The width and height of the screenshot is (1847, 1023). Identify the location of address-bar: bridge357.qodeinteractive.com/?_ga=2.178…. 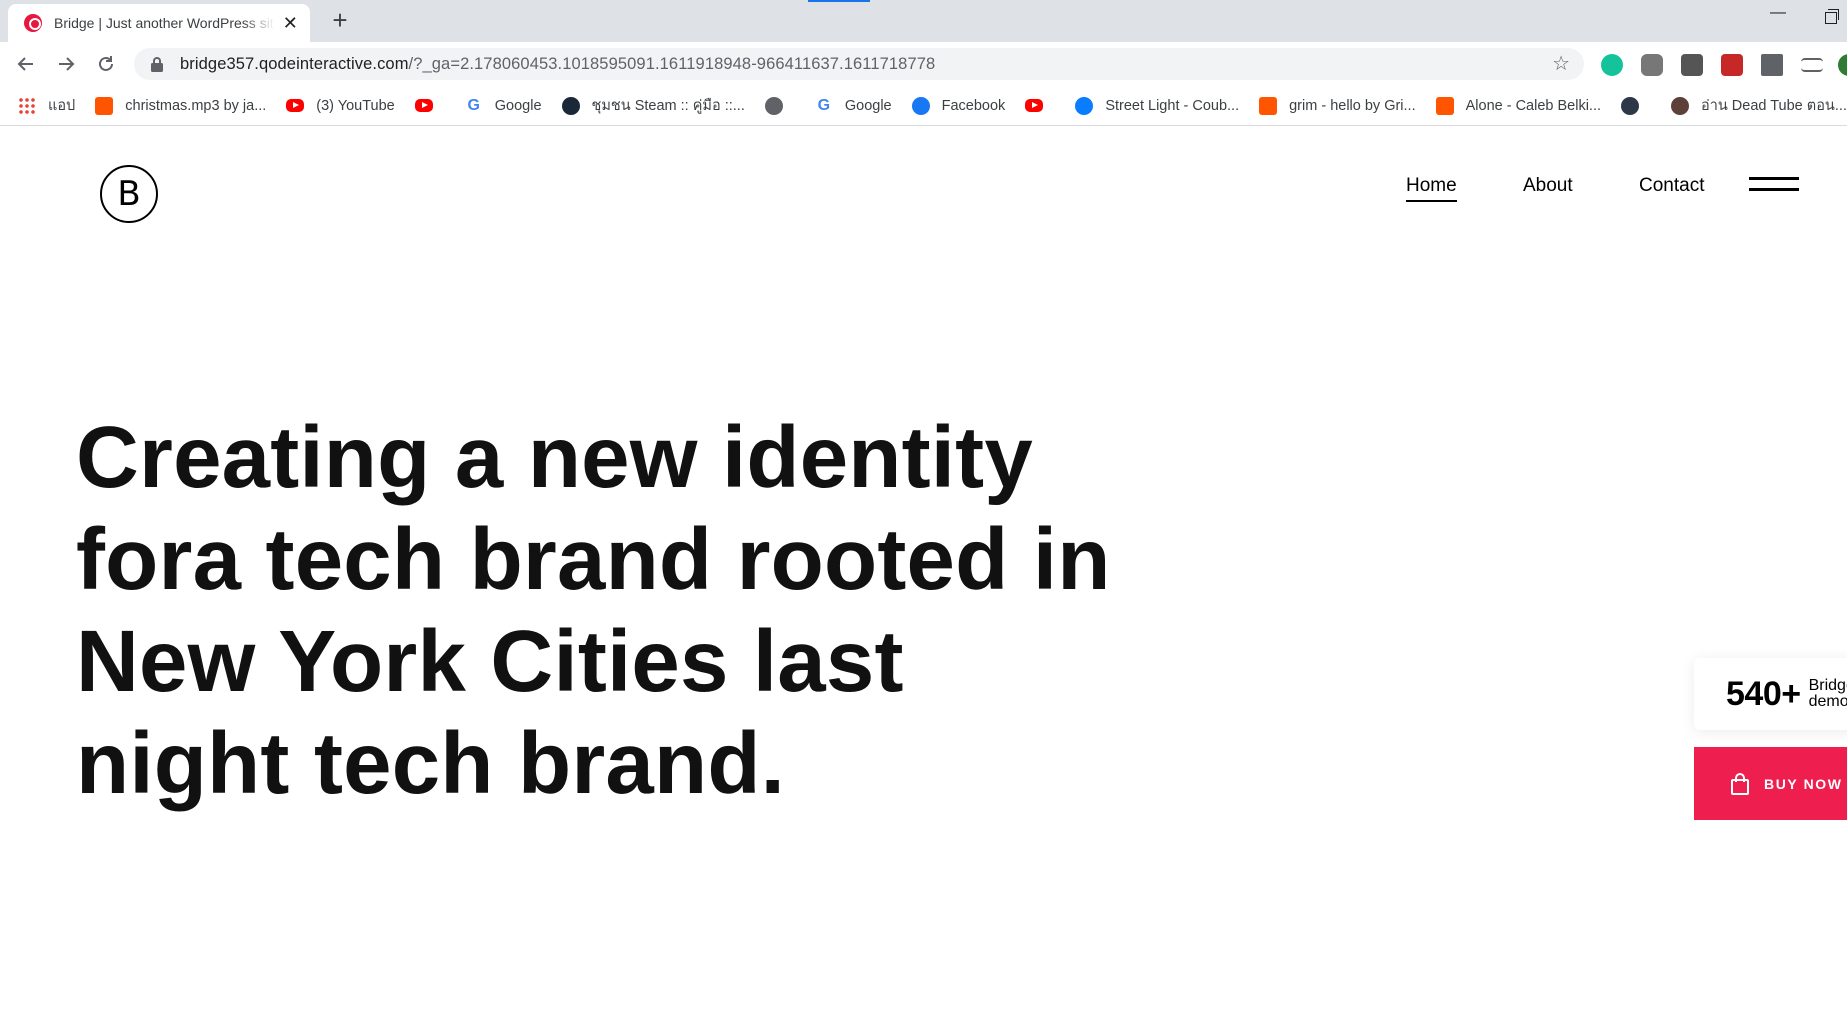
(859, 64).